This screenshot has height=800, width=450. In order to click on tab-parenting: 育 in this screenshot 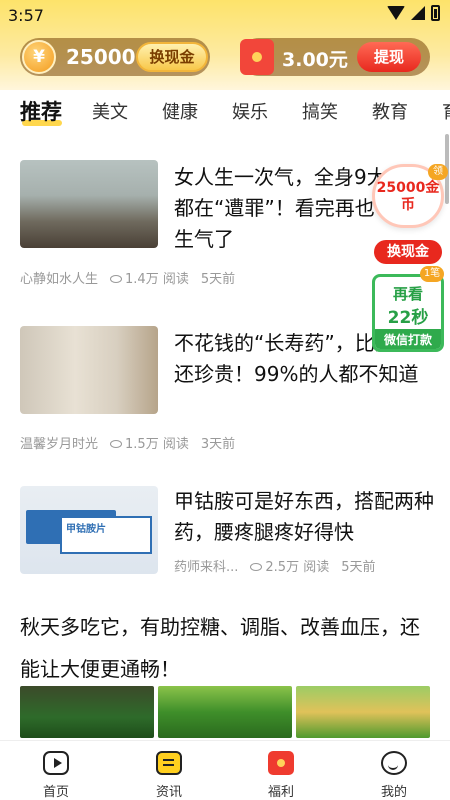, I will do `click(446, 111)`.